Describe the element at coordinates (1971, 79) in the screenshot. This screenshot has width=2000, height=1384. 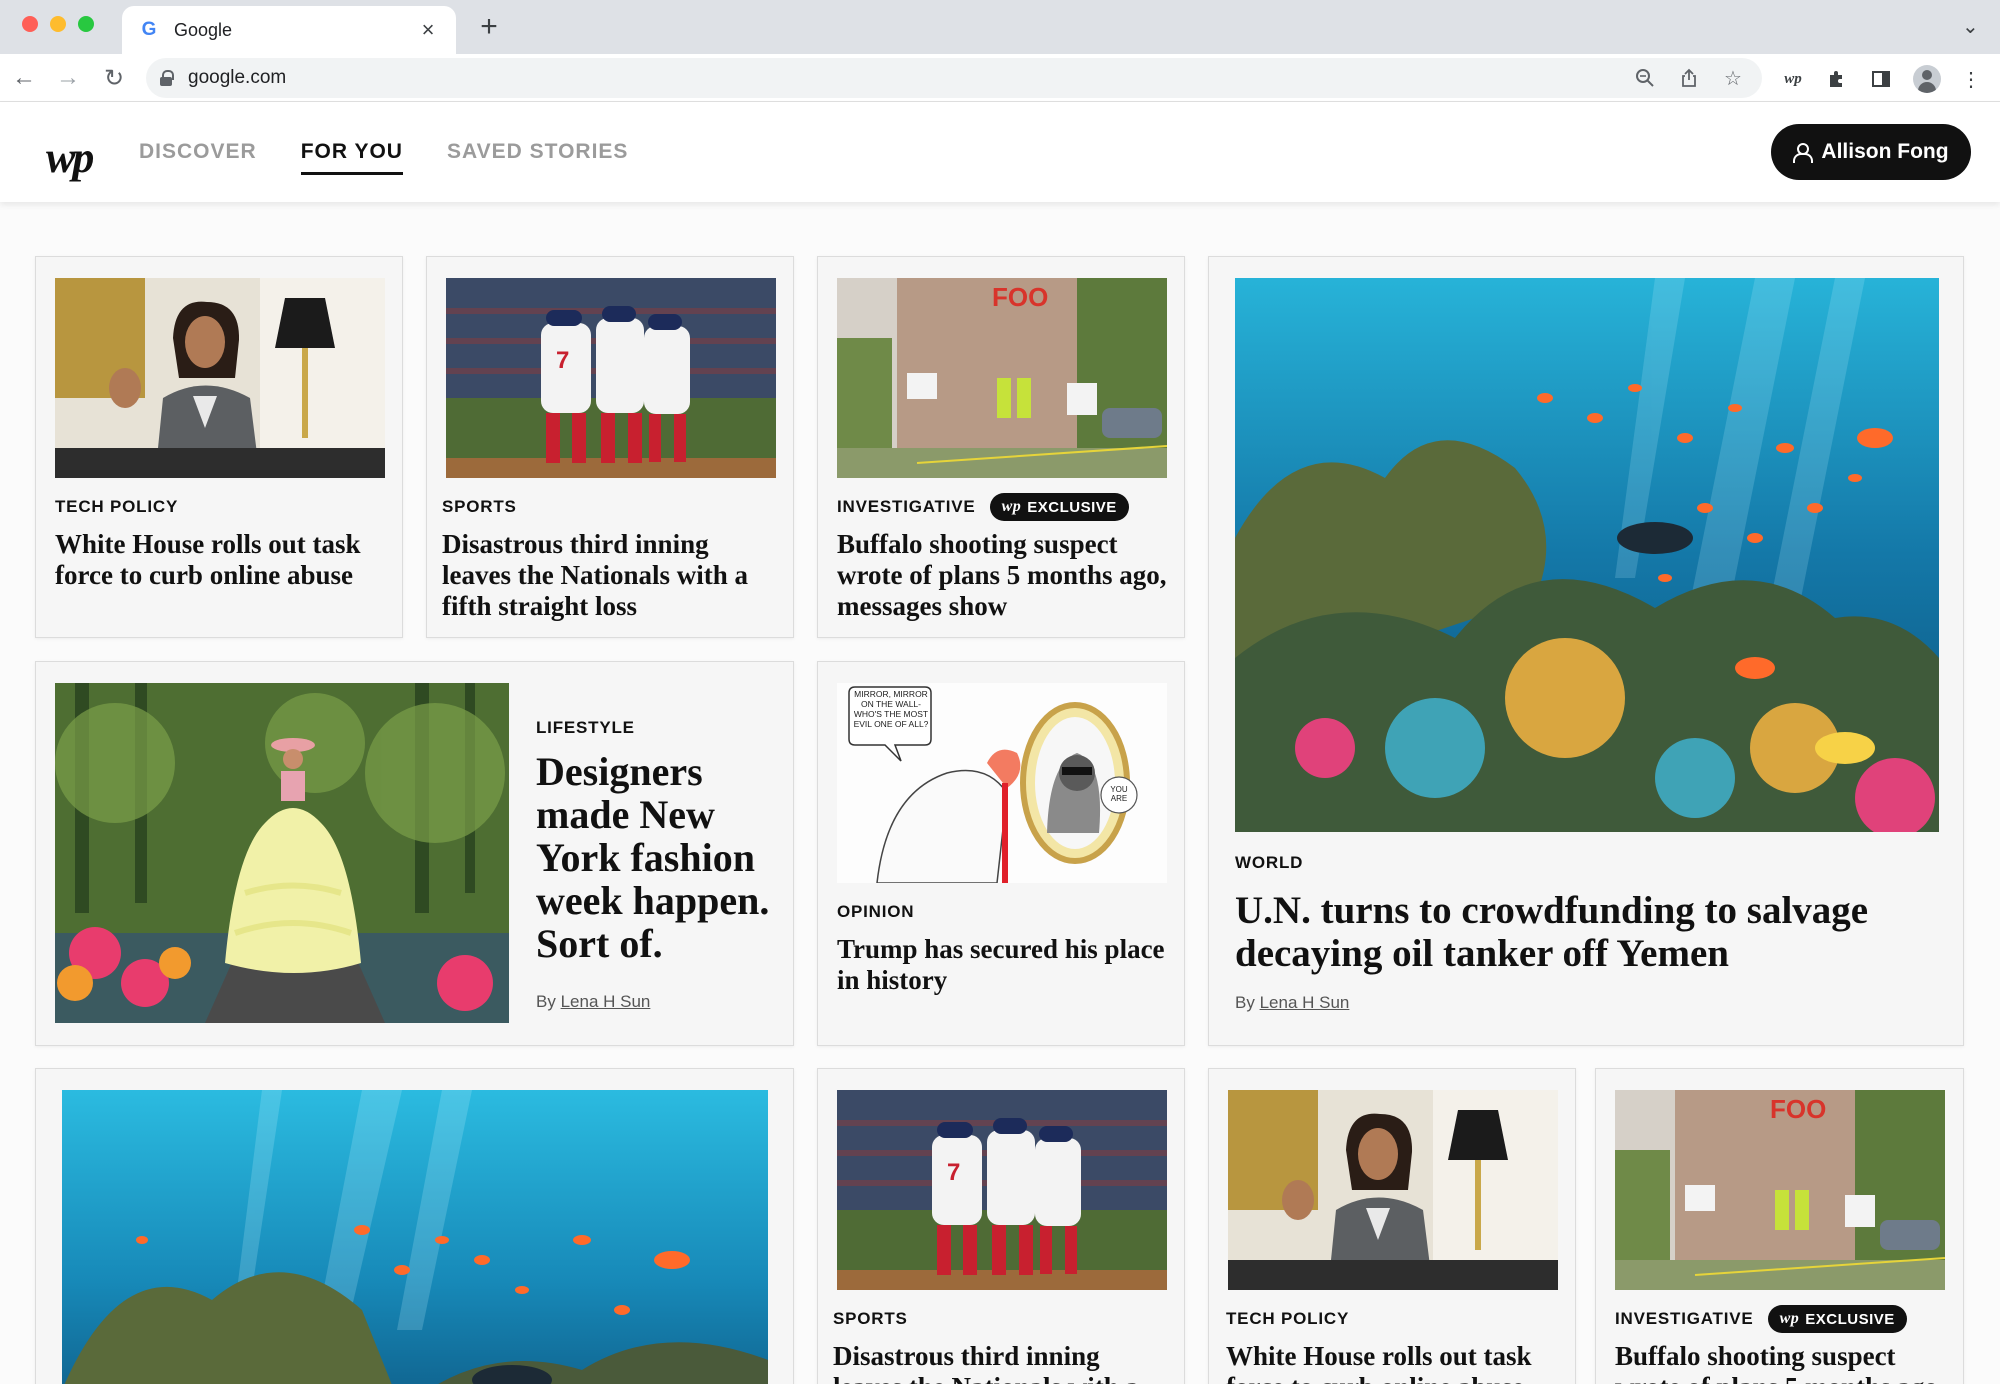
I see `kebab-menu-icon: ⋮` at that location.